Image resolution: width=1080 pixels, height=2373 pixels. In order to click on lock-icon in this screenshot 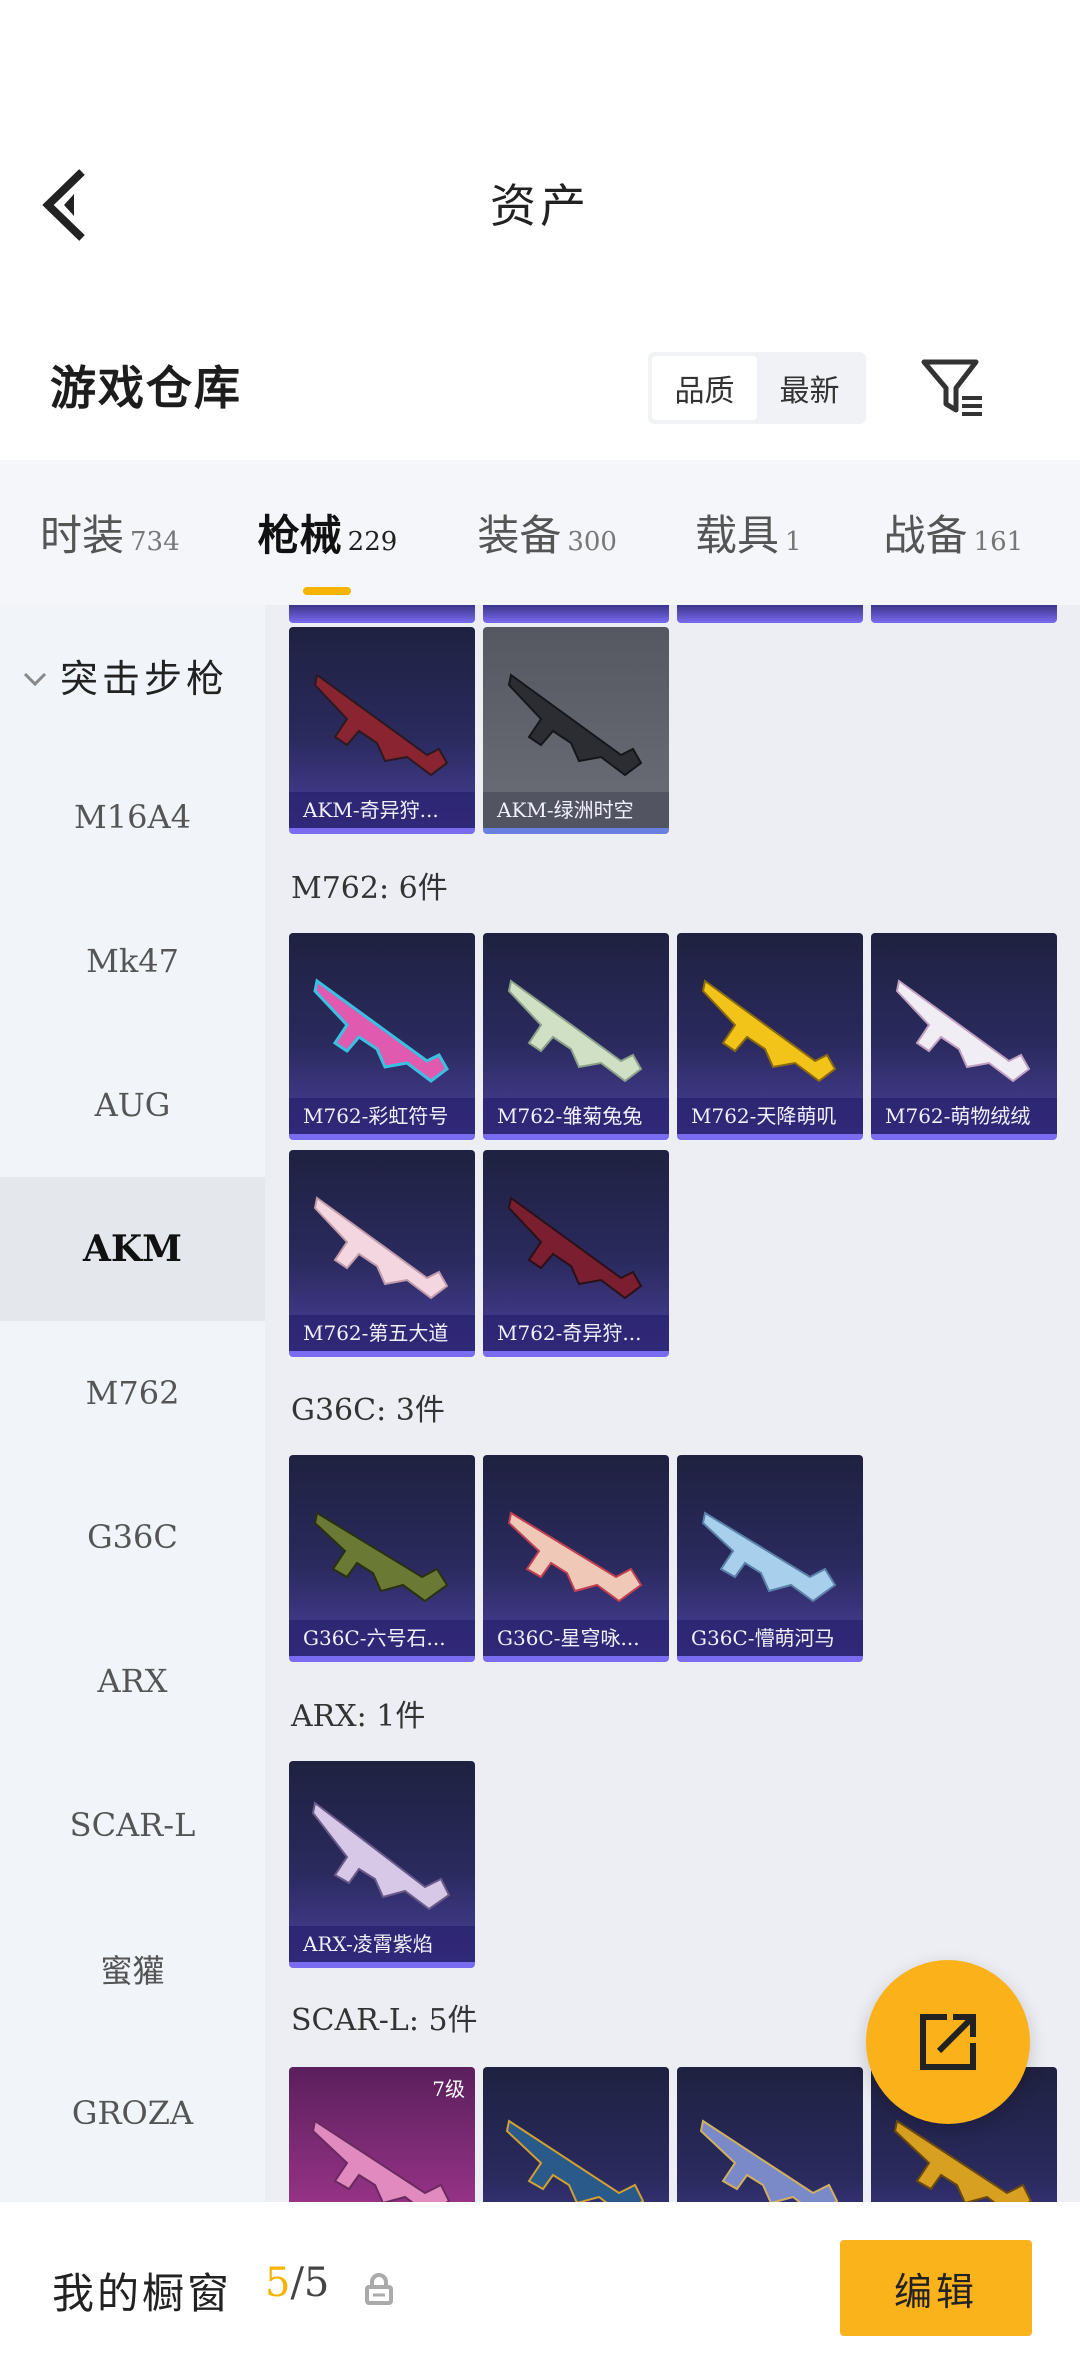, I will do `click(379, 2289)`.